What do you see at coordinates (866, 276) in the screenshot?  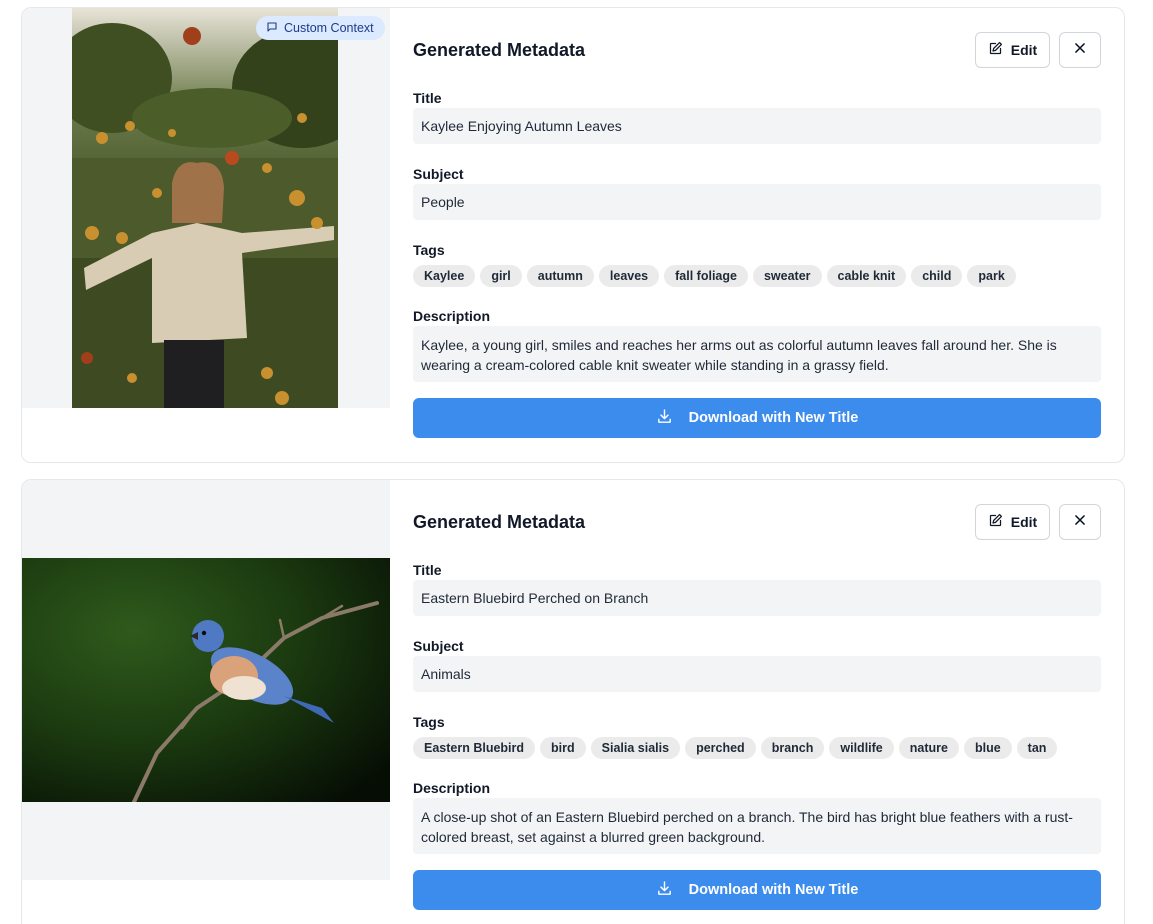 I see `tag-chip: cable knit` at bounding box center [866, 276].